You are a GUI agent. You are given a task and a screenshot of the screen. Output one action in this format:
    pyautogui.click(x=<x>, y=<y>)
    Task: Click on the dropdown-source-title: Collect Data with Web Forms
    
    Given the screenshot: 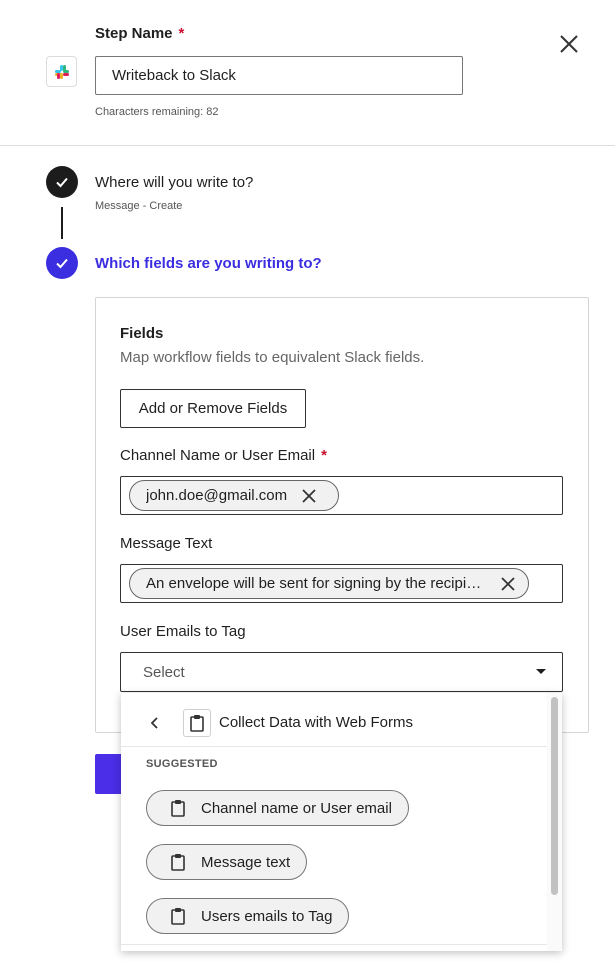 What is the action you would take?
    pyautogui.click(x=316, y=722)
    